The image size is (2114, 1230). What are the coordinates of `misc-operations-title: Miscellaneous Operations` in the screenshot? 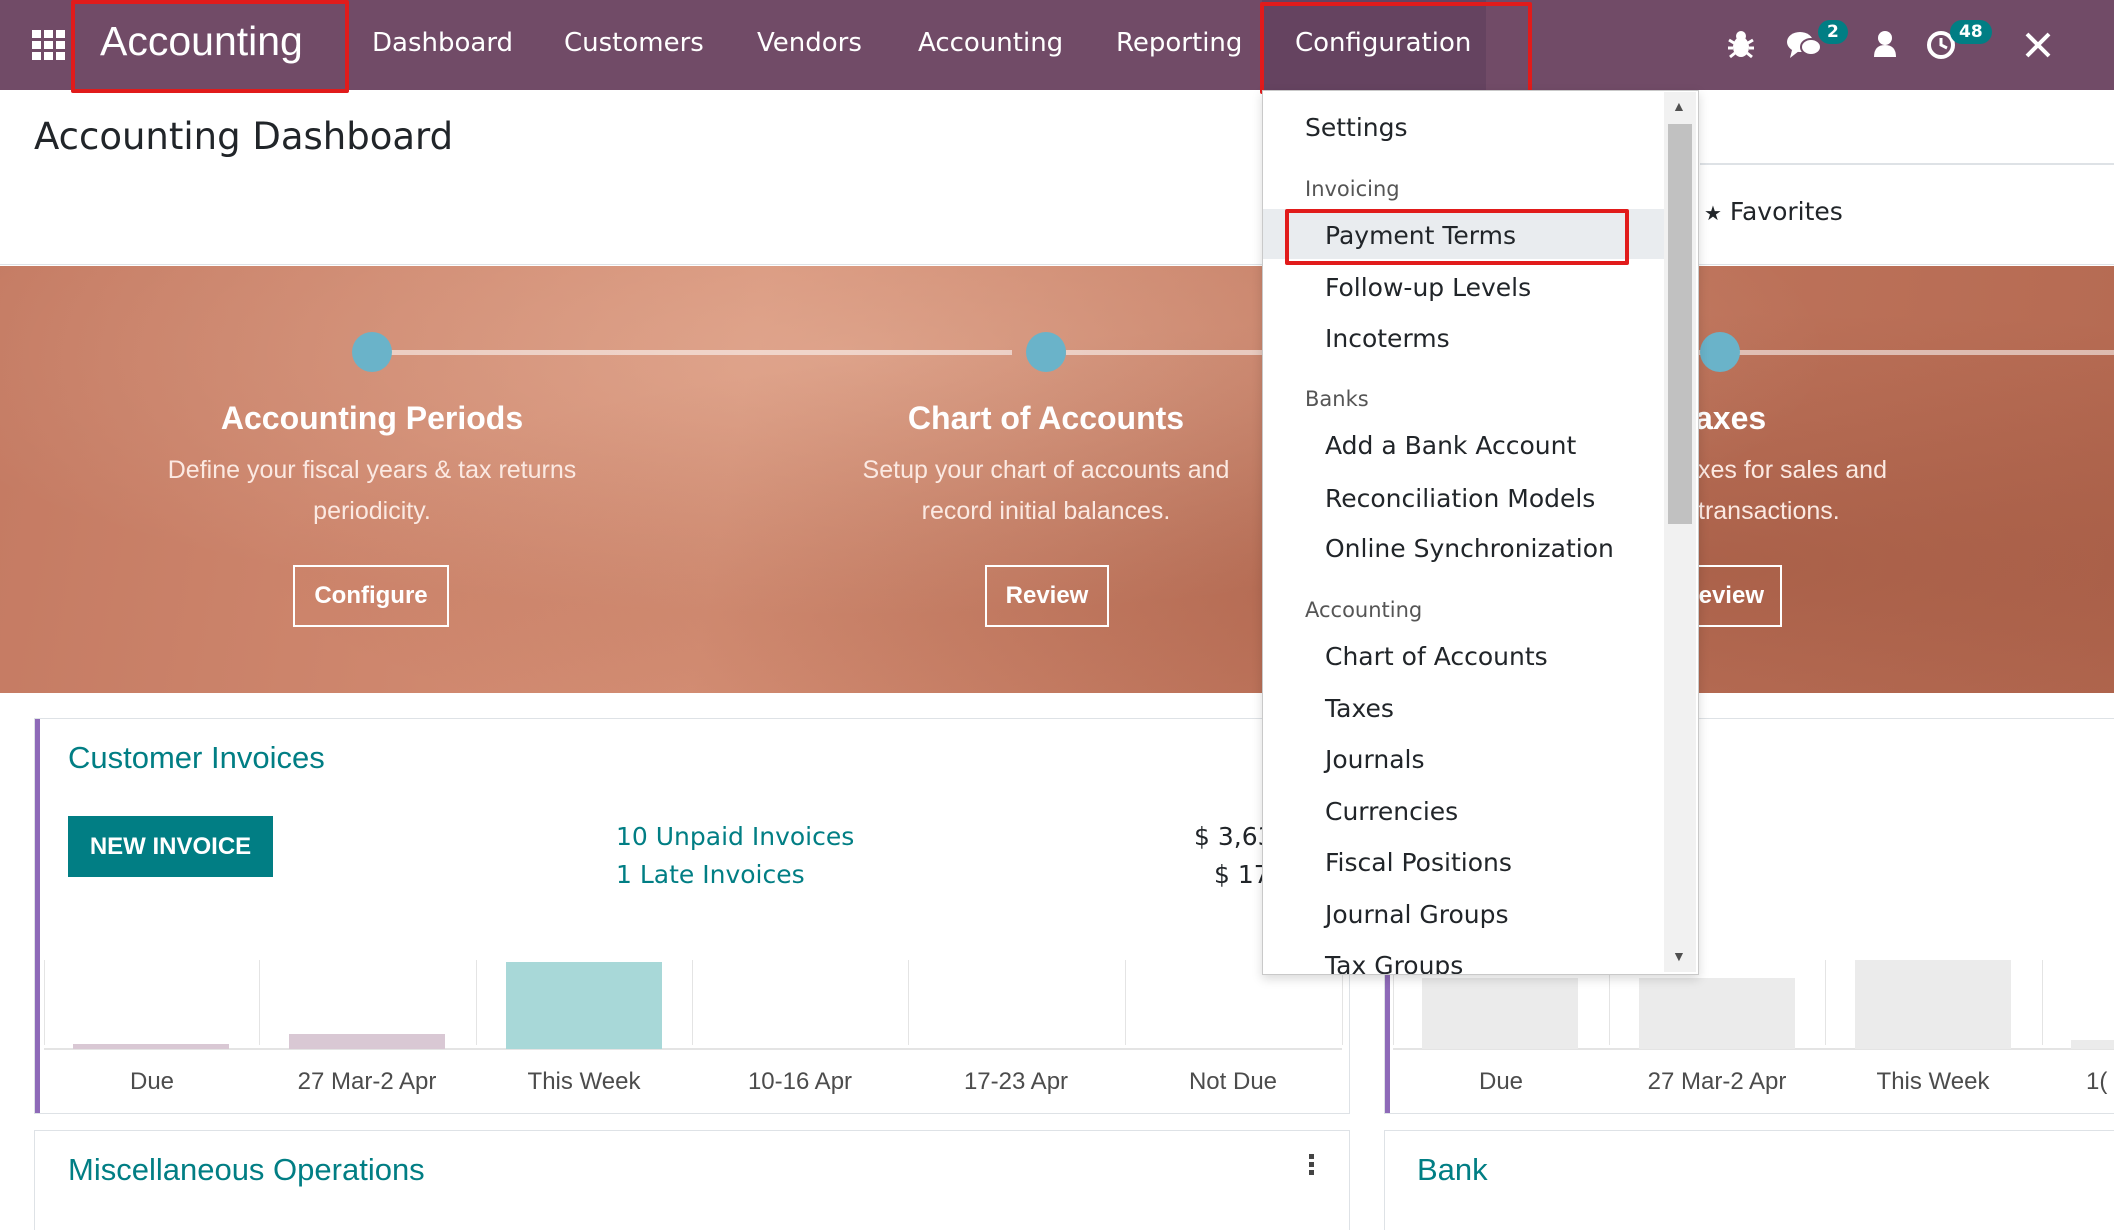 It's located at (246, 1170).